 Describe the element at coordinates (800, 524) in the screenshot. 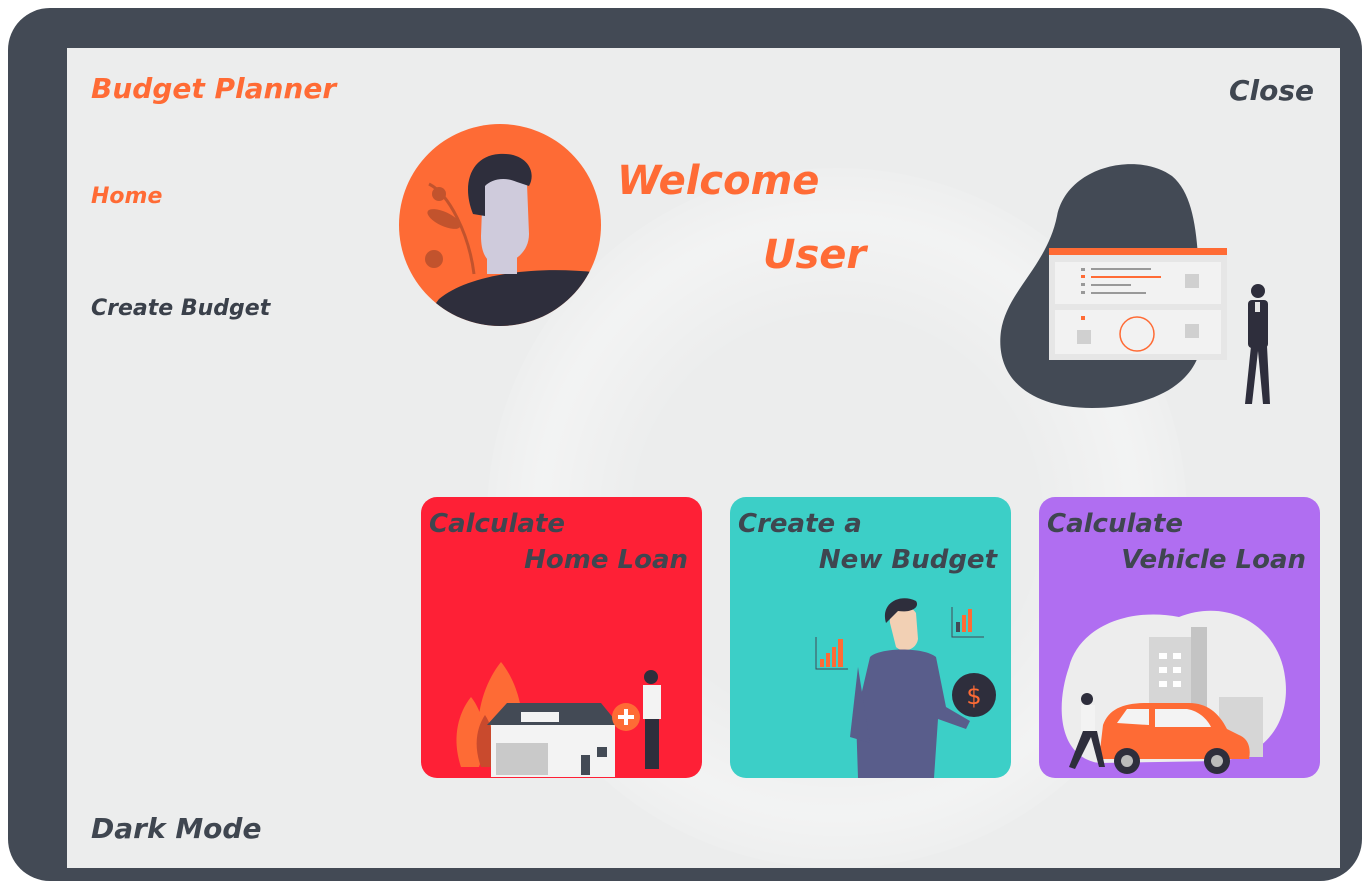

I see `card-title-line1: Create a` at that location.